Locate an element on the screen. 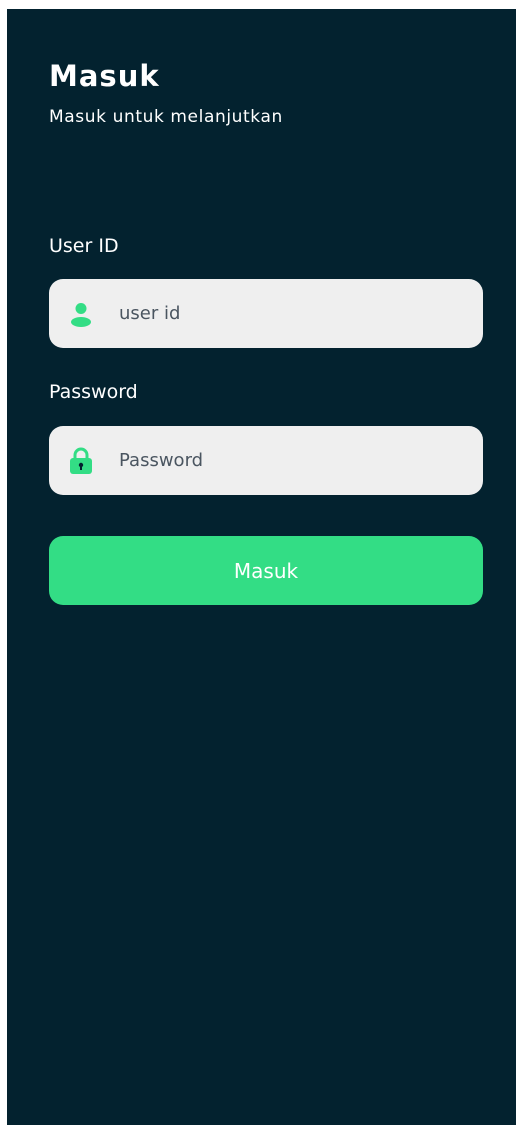 The image size is (516, 1125). lock-icon is located at coordinates (81, 461).